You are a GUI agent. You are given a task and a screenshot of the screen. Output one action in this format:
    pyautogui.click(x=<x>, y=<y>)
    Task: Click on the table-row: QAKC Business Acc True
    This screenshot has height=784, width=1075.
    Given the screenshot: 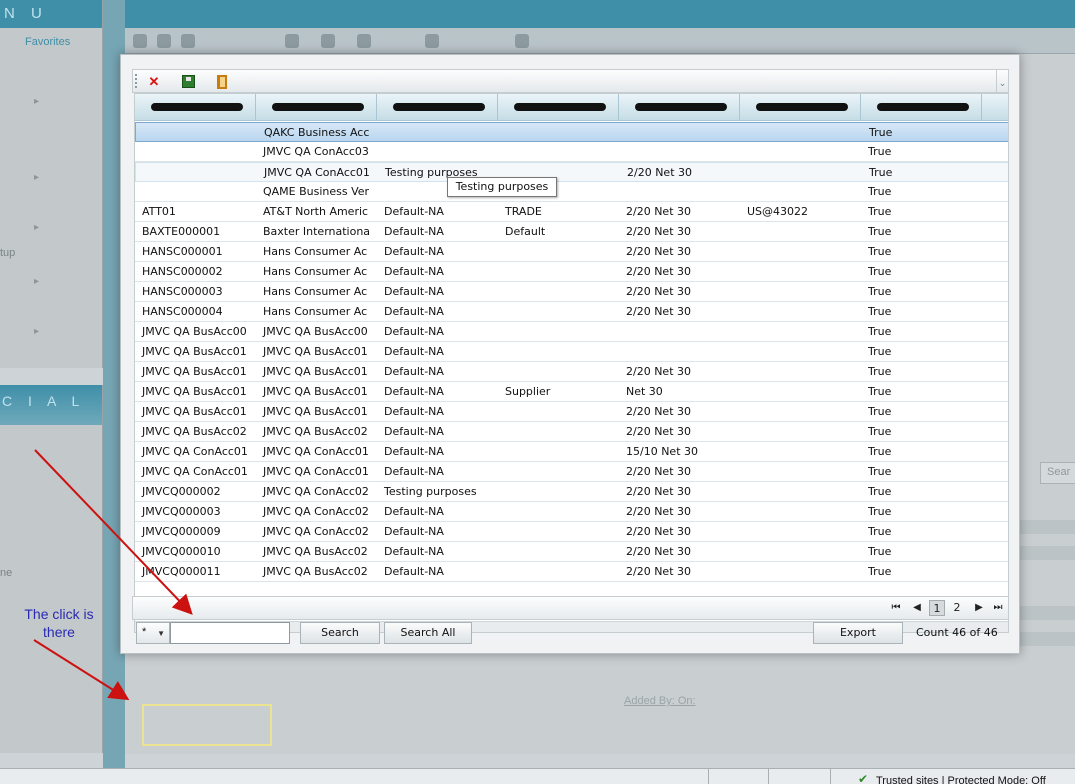 What is the action you would take?
    pyautogui.click(x=571, y=132)
    